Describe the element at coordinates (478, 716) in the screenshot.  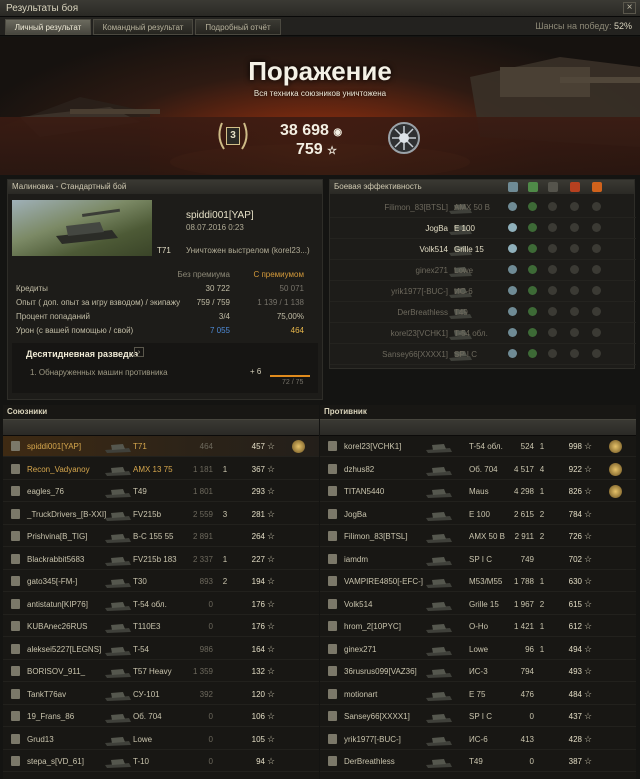
I see `player-row: Sansey66[XXXX1] SP I C 0 437 ☆` at that location.